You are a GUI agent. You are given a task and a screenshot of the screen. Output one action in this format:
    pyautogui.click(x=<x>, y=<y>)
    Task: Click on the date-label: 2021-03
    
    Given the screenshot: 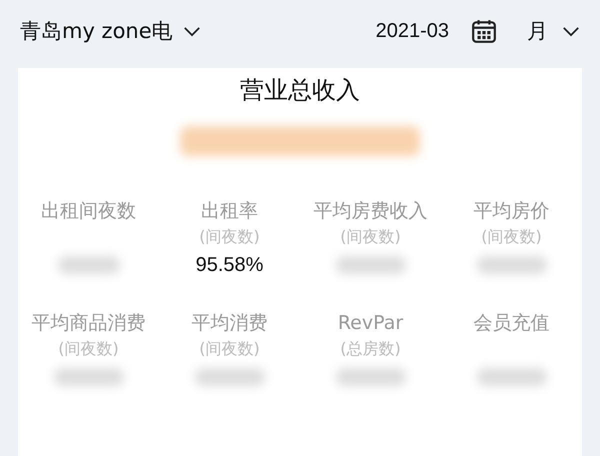 What is the action you would take?
    pyautogui.click(x=412, y=31)
    